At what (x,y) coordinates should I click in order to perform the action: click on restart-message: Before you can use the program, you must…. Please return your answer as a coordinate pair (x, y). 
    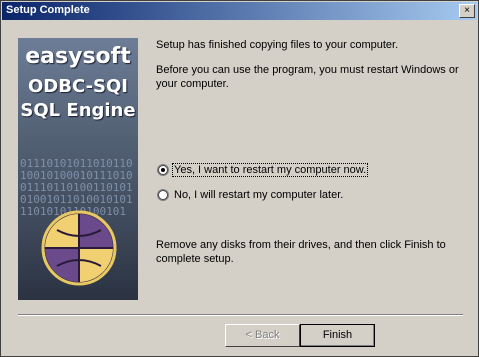
    Looking at the image, I should click on (307, 77).